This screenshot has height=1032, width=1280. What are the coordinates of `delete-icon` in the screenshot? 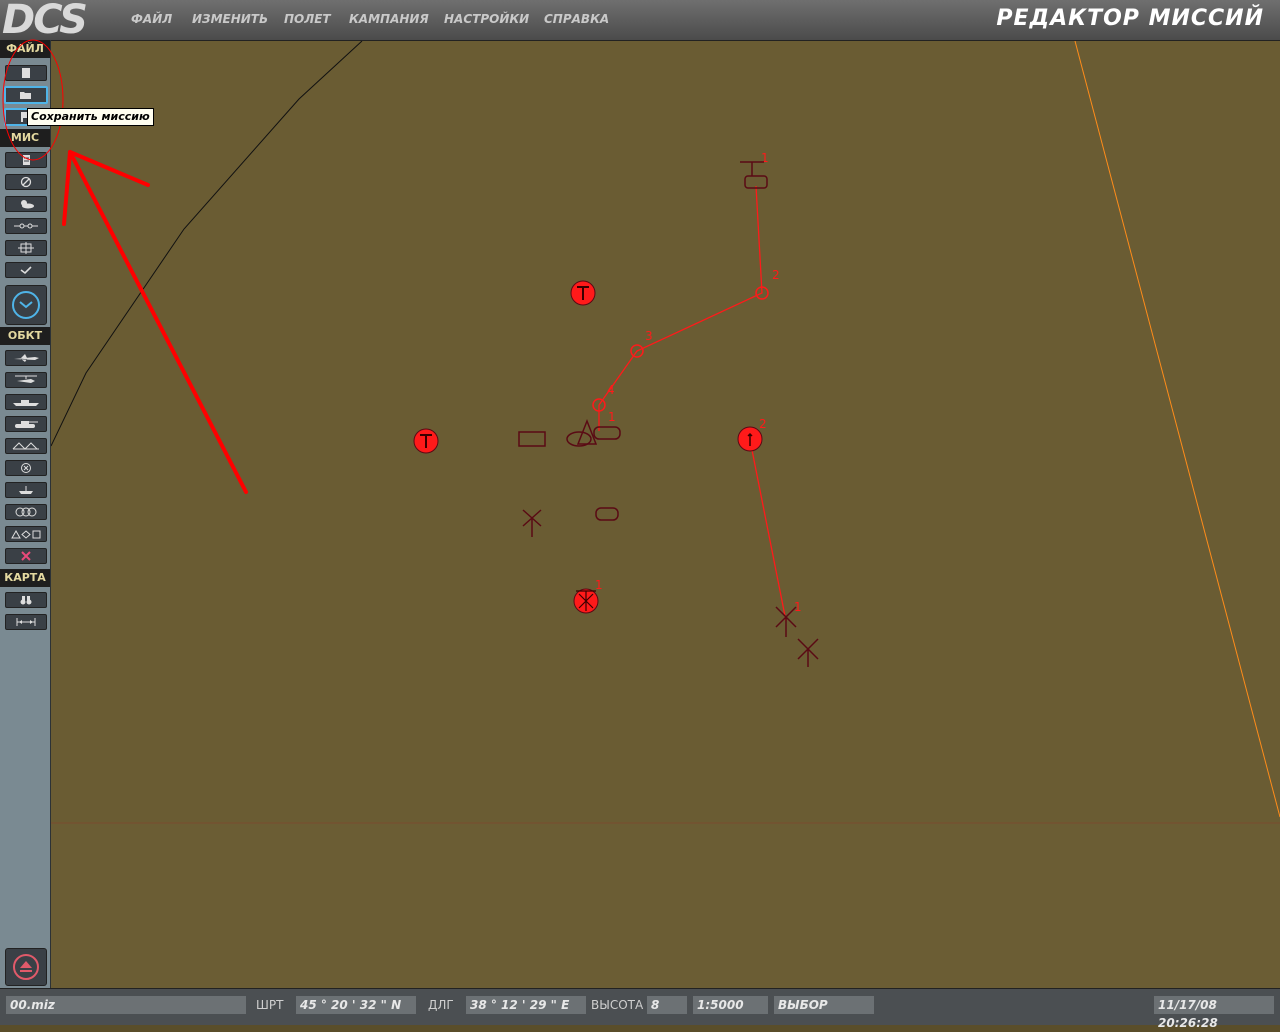 It's located at (26, 556).